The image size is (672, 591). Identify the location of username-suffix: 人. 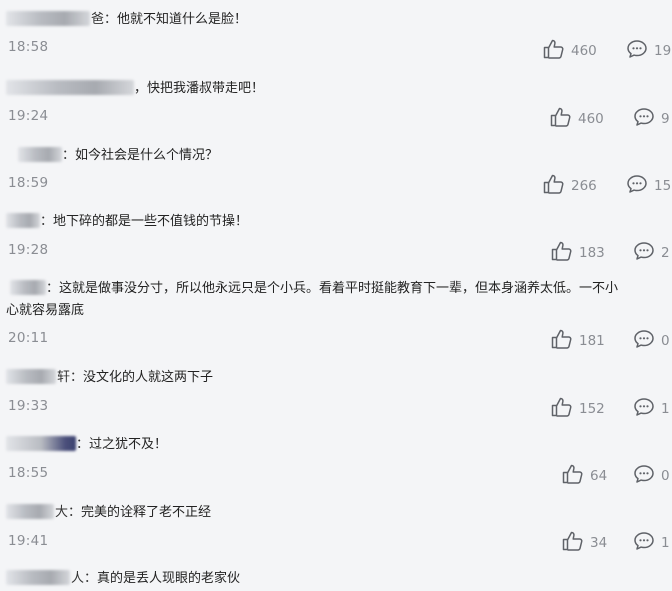
(77, 578).